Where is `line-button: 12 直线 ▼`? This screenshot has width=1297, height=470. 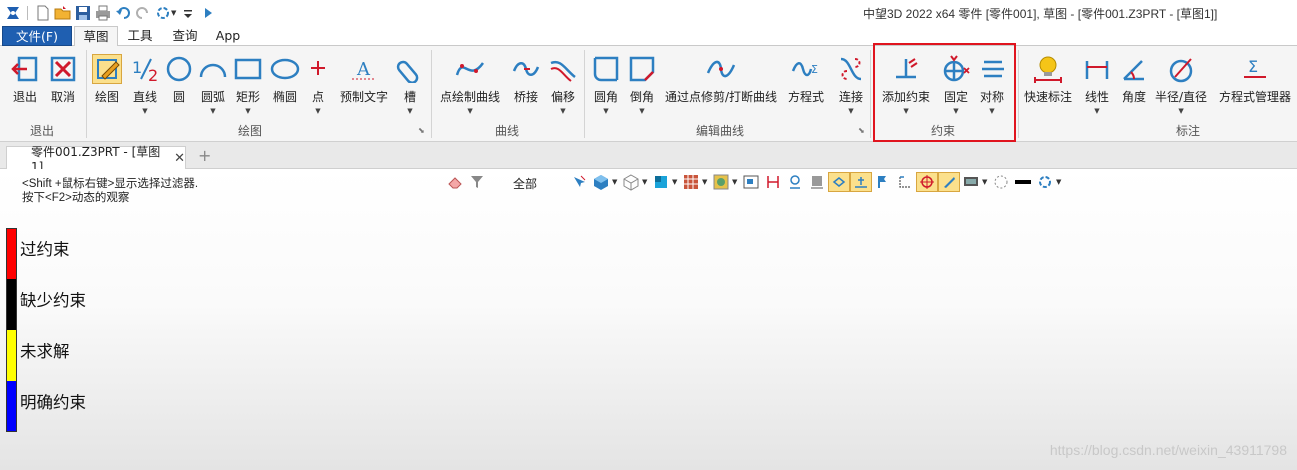 line-button: 12 直线 ▼ is located at coordinates (145, 85).